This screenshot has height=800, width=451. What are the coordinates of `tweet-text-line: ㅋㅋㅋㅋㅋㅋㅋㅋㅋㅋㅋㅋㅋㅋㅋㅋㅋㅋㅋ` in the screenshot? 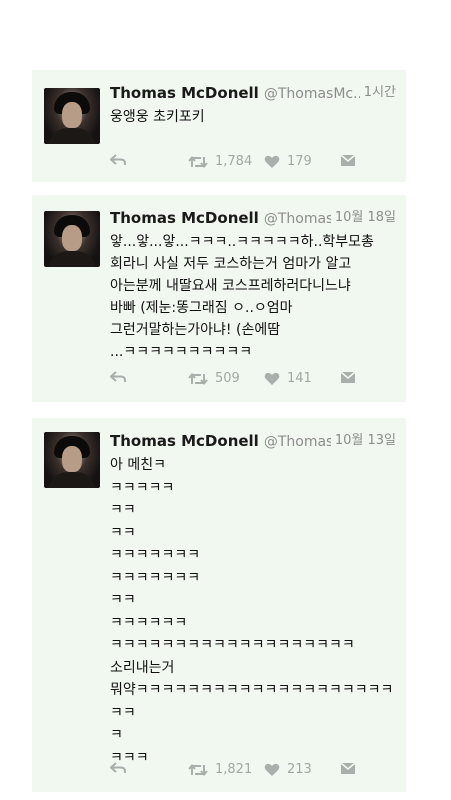 It's located at (232, 645).